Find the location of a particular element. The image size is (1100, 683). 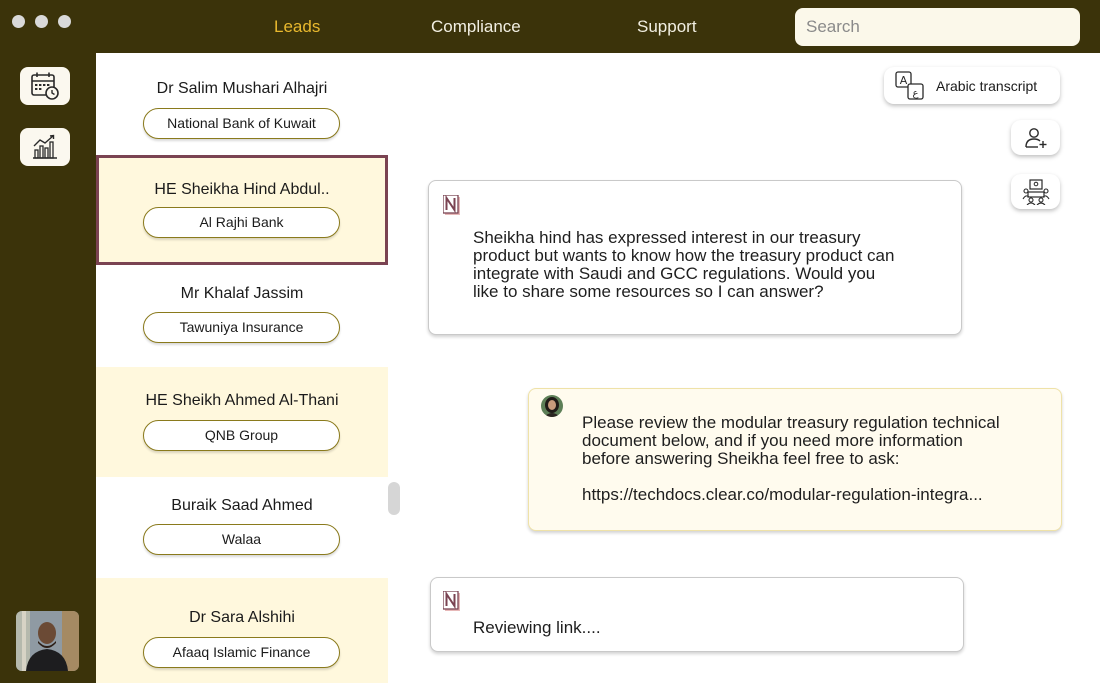

user-avatar is located at coordinates (552, 406).